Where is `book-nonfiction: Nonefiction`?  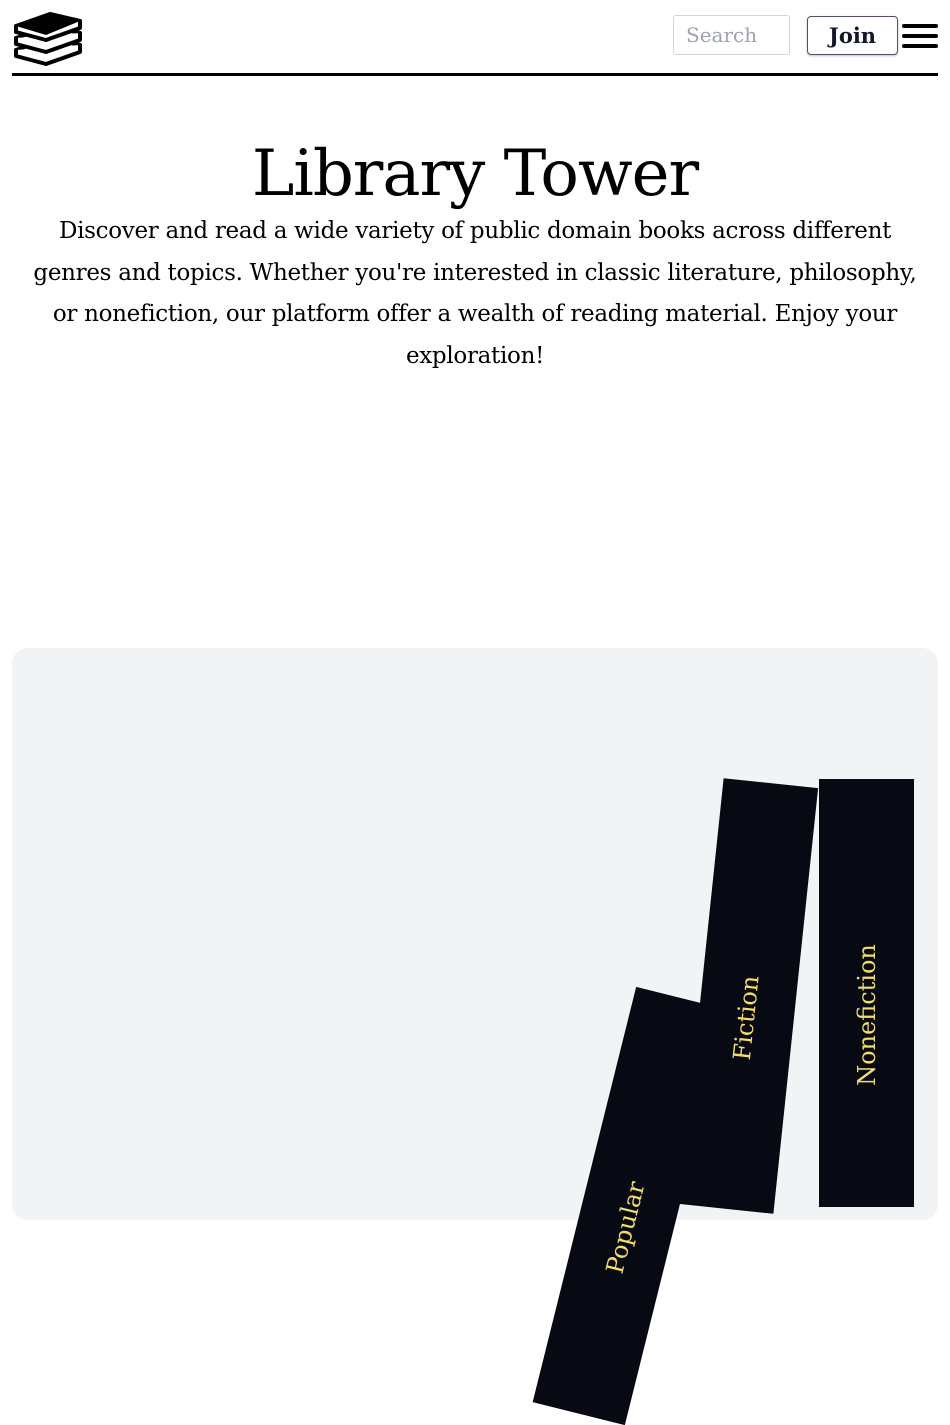
book-nonfiction: Nonefiction is located at coordinates (866, 993).